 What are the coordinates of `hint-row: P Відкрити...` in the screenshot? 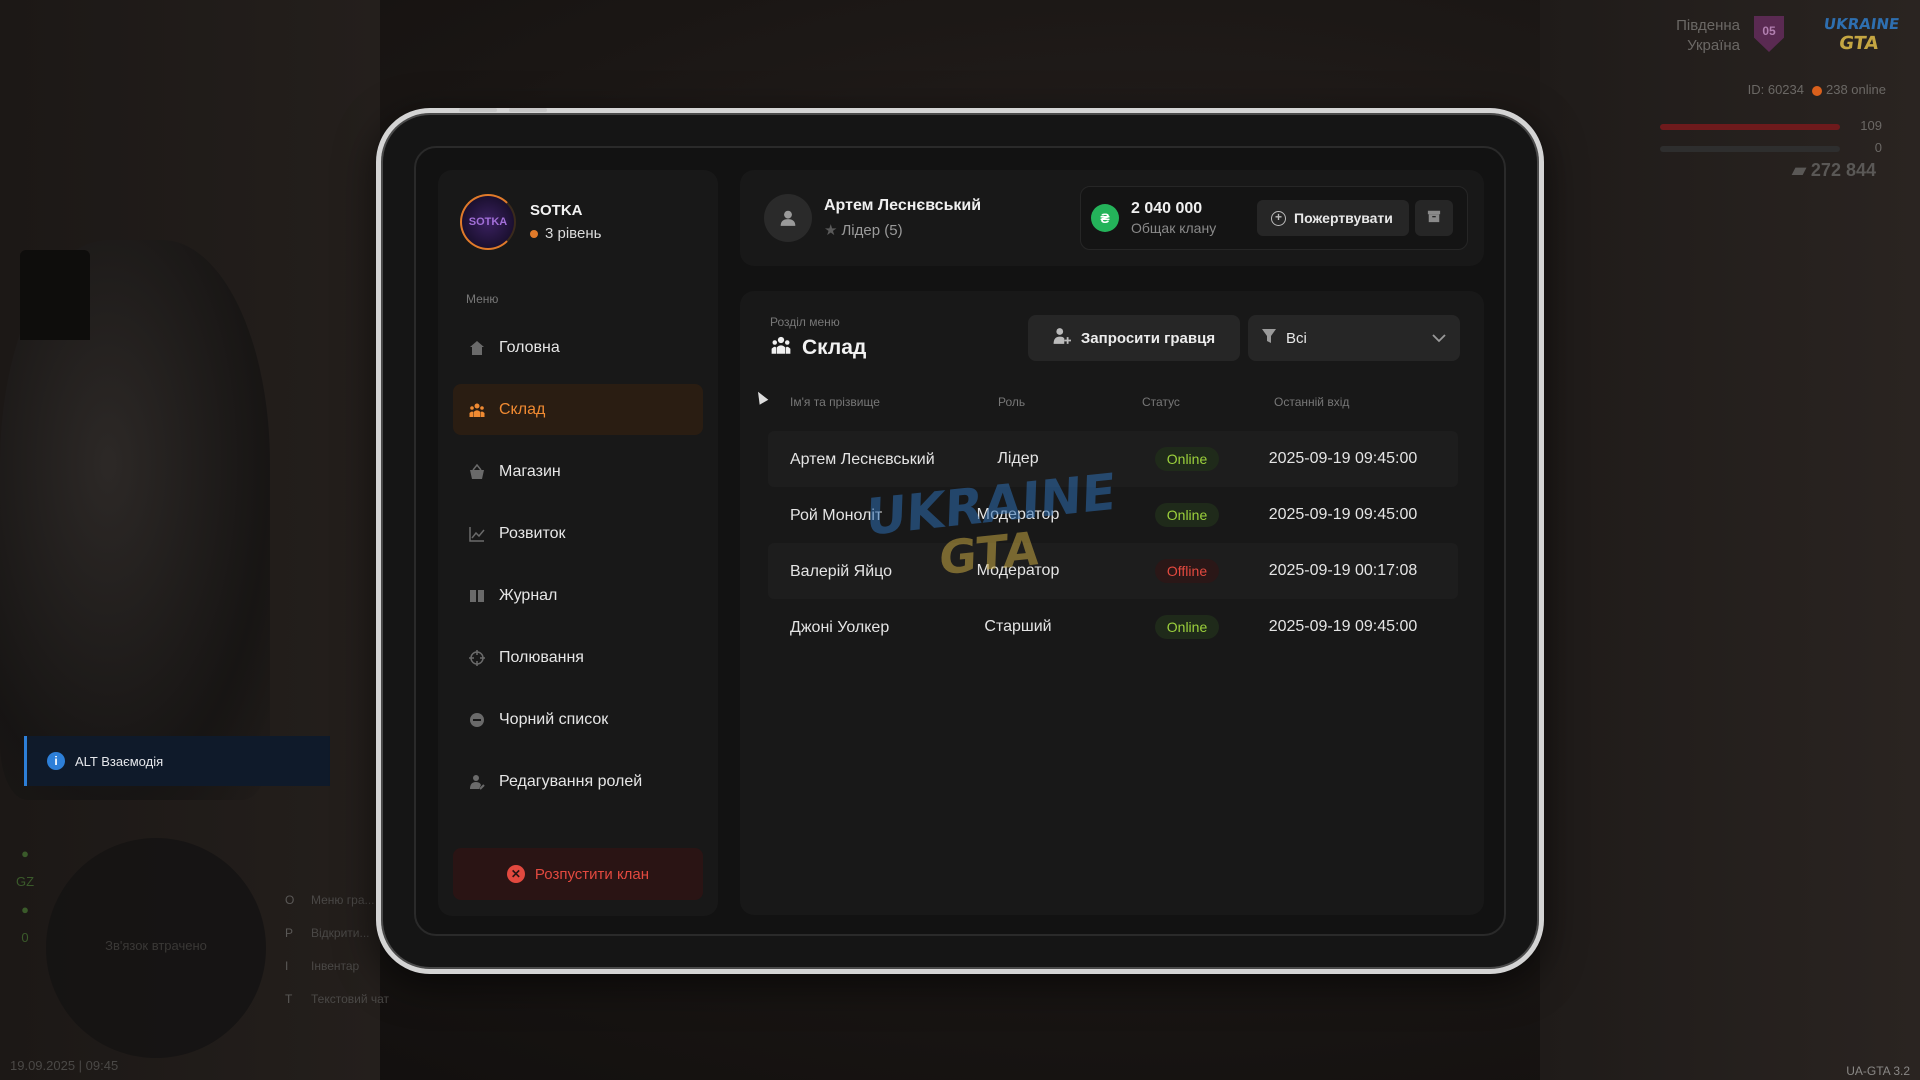 It's located at (337, 933).